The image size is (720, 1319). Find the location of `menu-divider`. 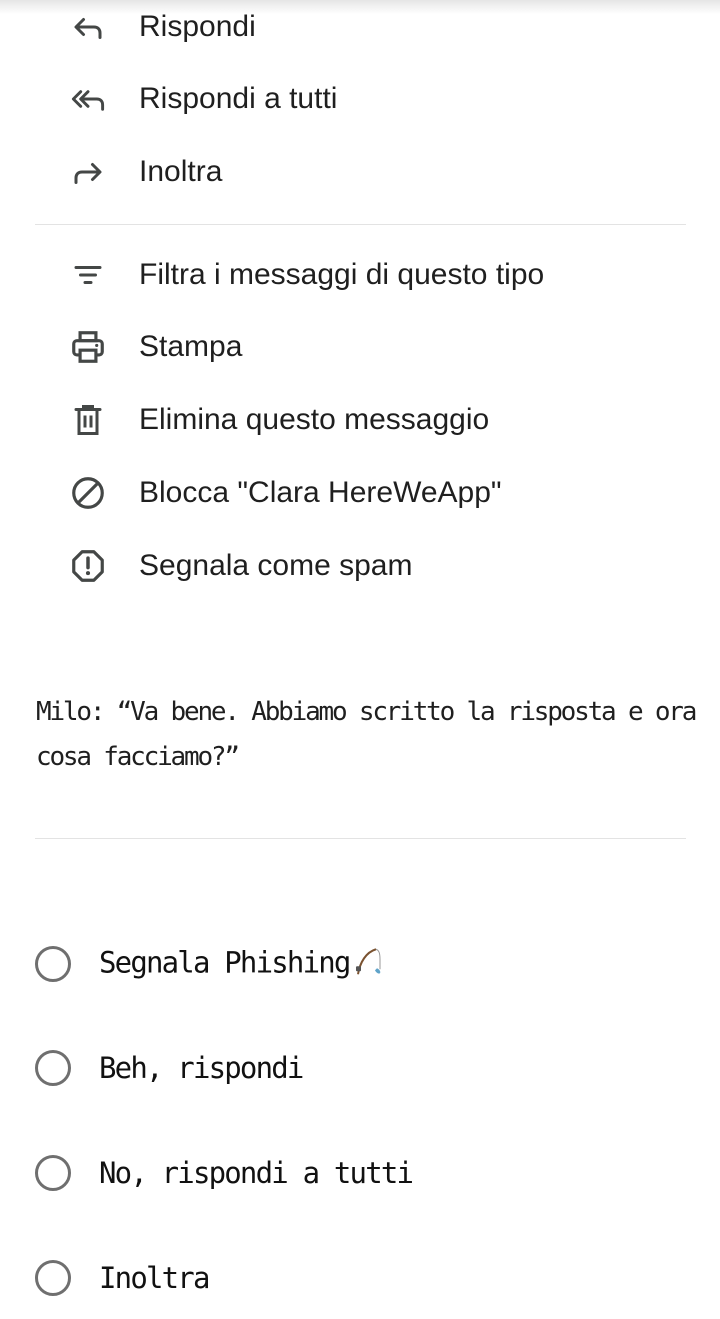

menu-divider is located at coordinates (360, 224).